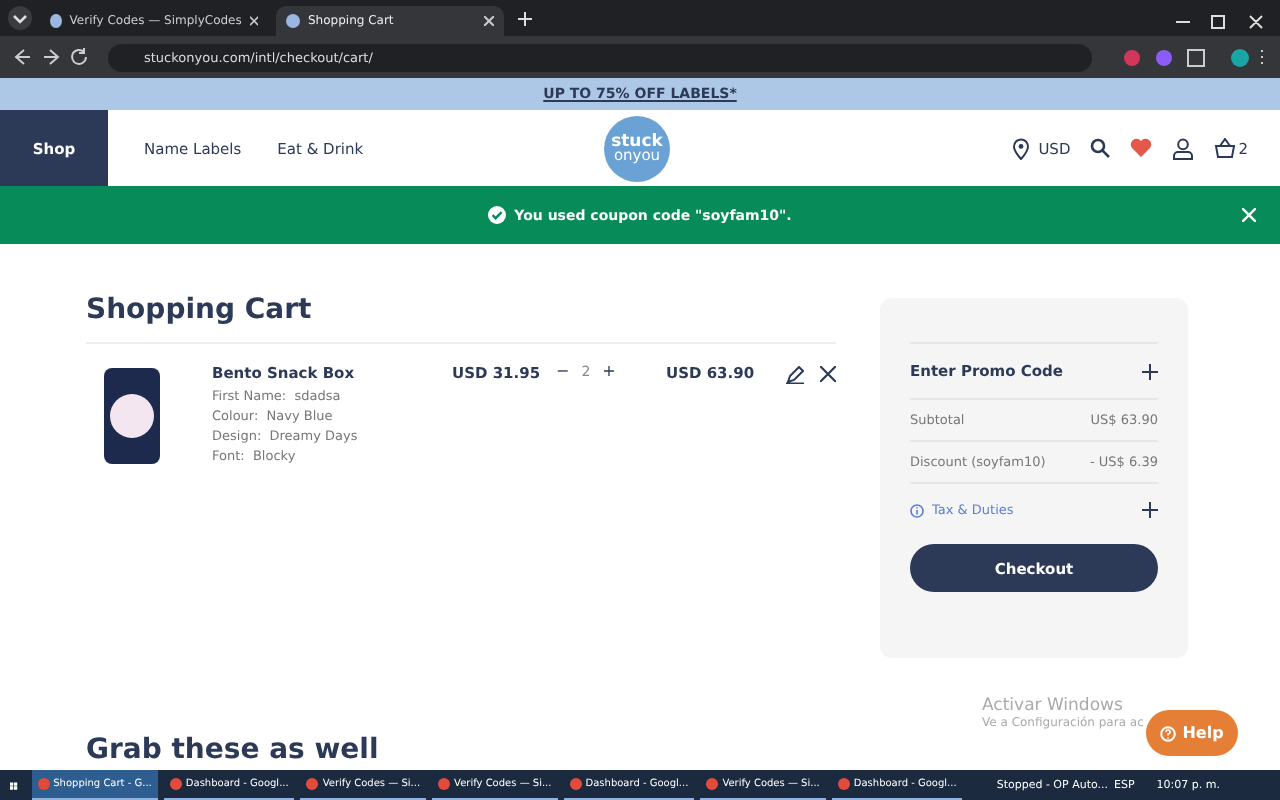  I want to click on tab-list-button, so click(20, 18).